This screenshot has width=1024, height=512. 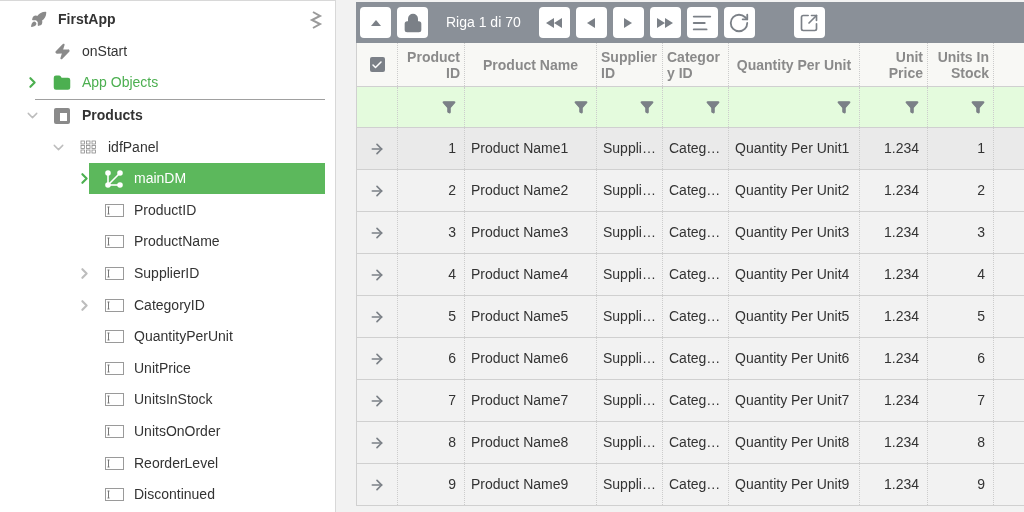 I want to click on table-cell-text: Quantity Per Unit9, so click(x=792, y=484).